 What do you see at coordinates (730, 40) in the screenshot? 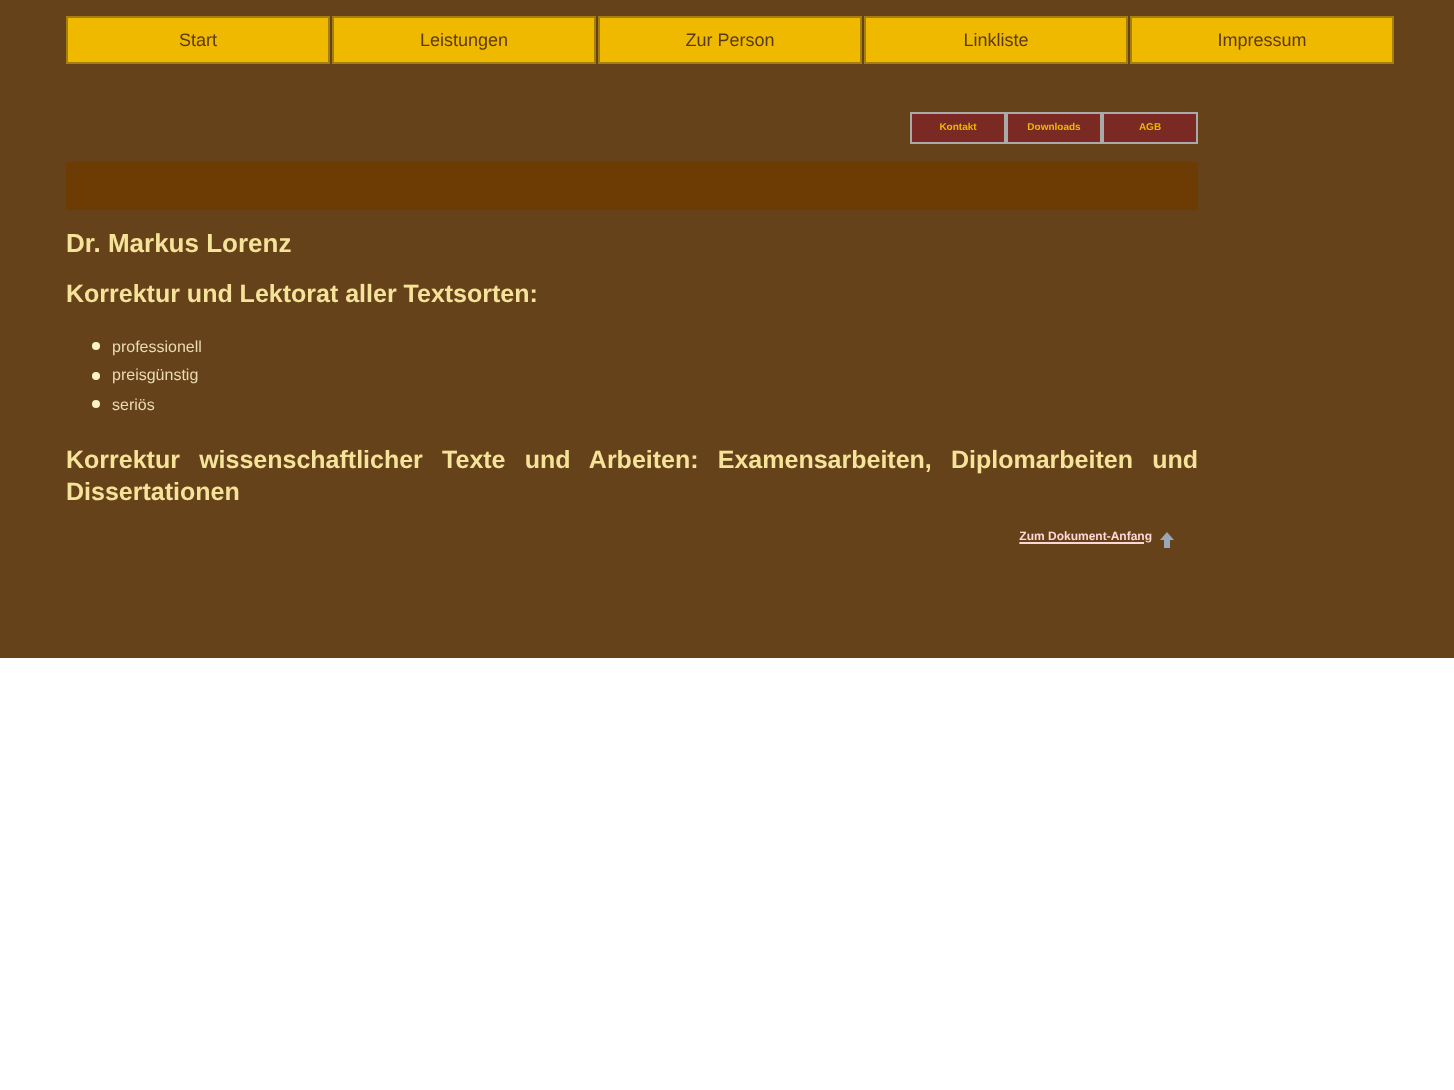
I see `nav-link: Zur Person` at bounding box center [730, 40].